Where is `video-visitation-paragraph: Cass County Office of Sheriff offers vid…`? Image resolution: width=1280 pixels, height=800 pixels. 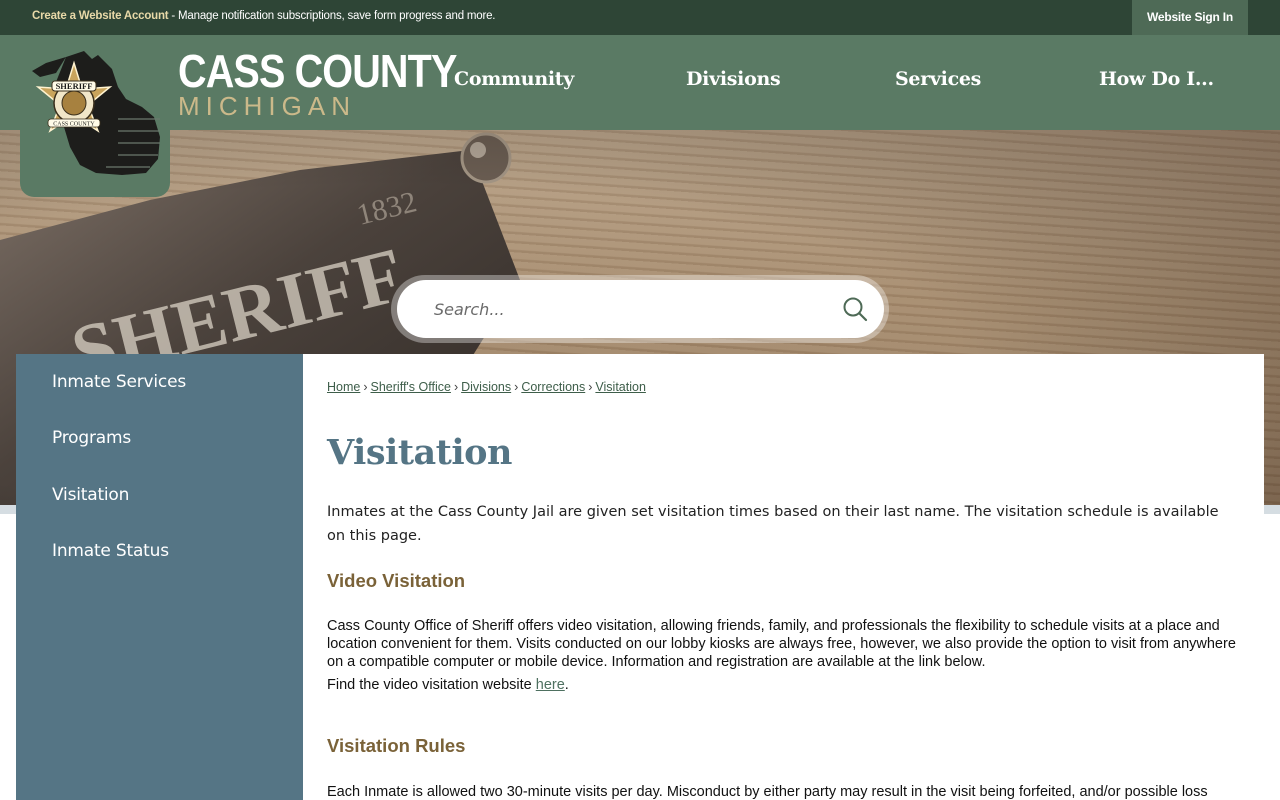 video-visitation-paragraph: Cass County Office of Sheriff offers vid… is located at coordinates (781, 644).